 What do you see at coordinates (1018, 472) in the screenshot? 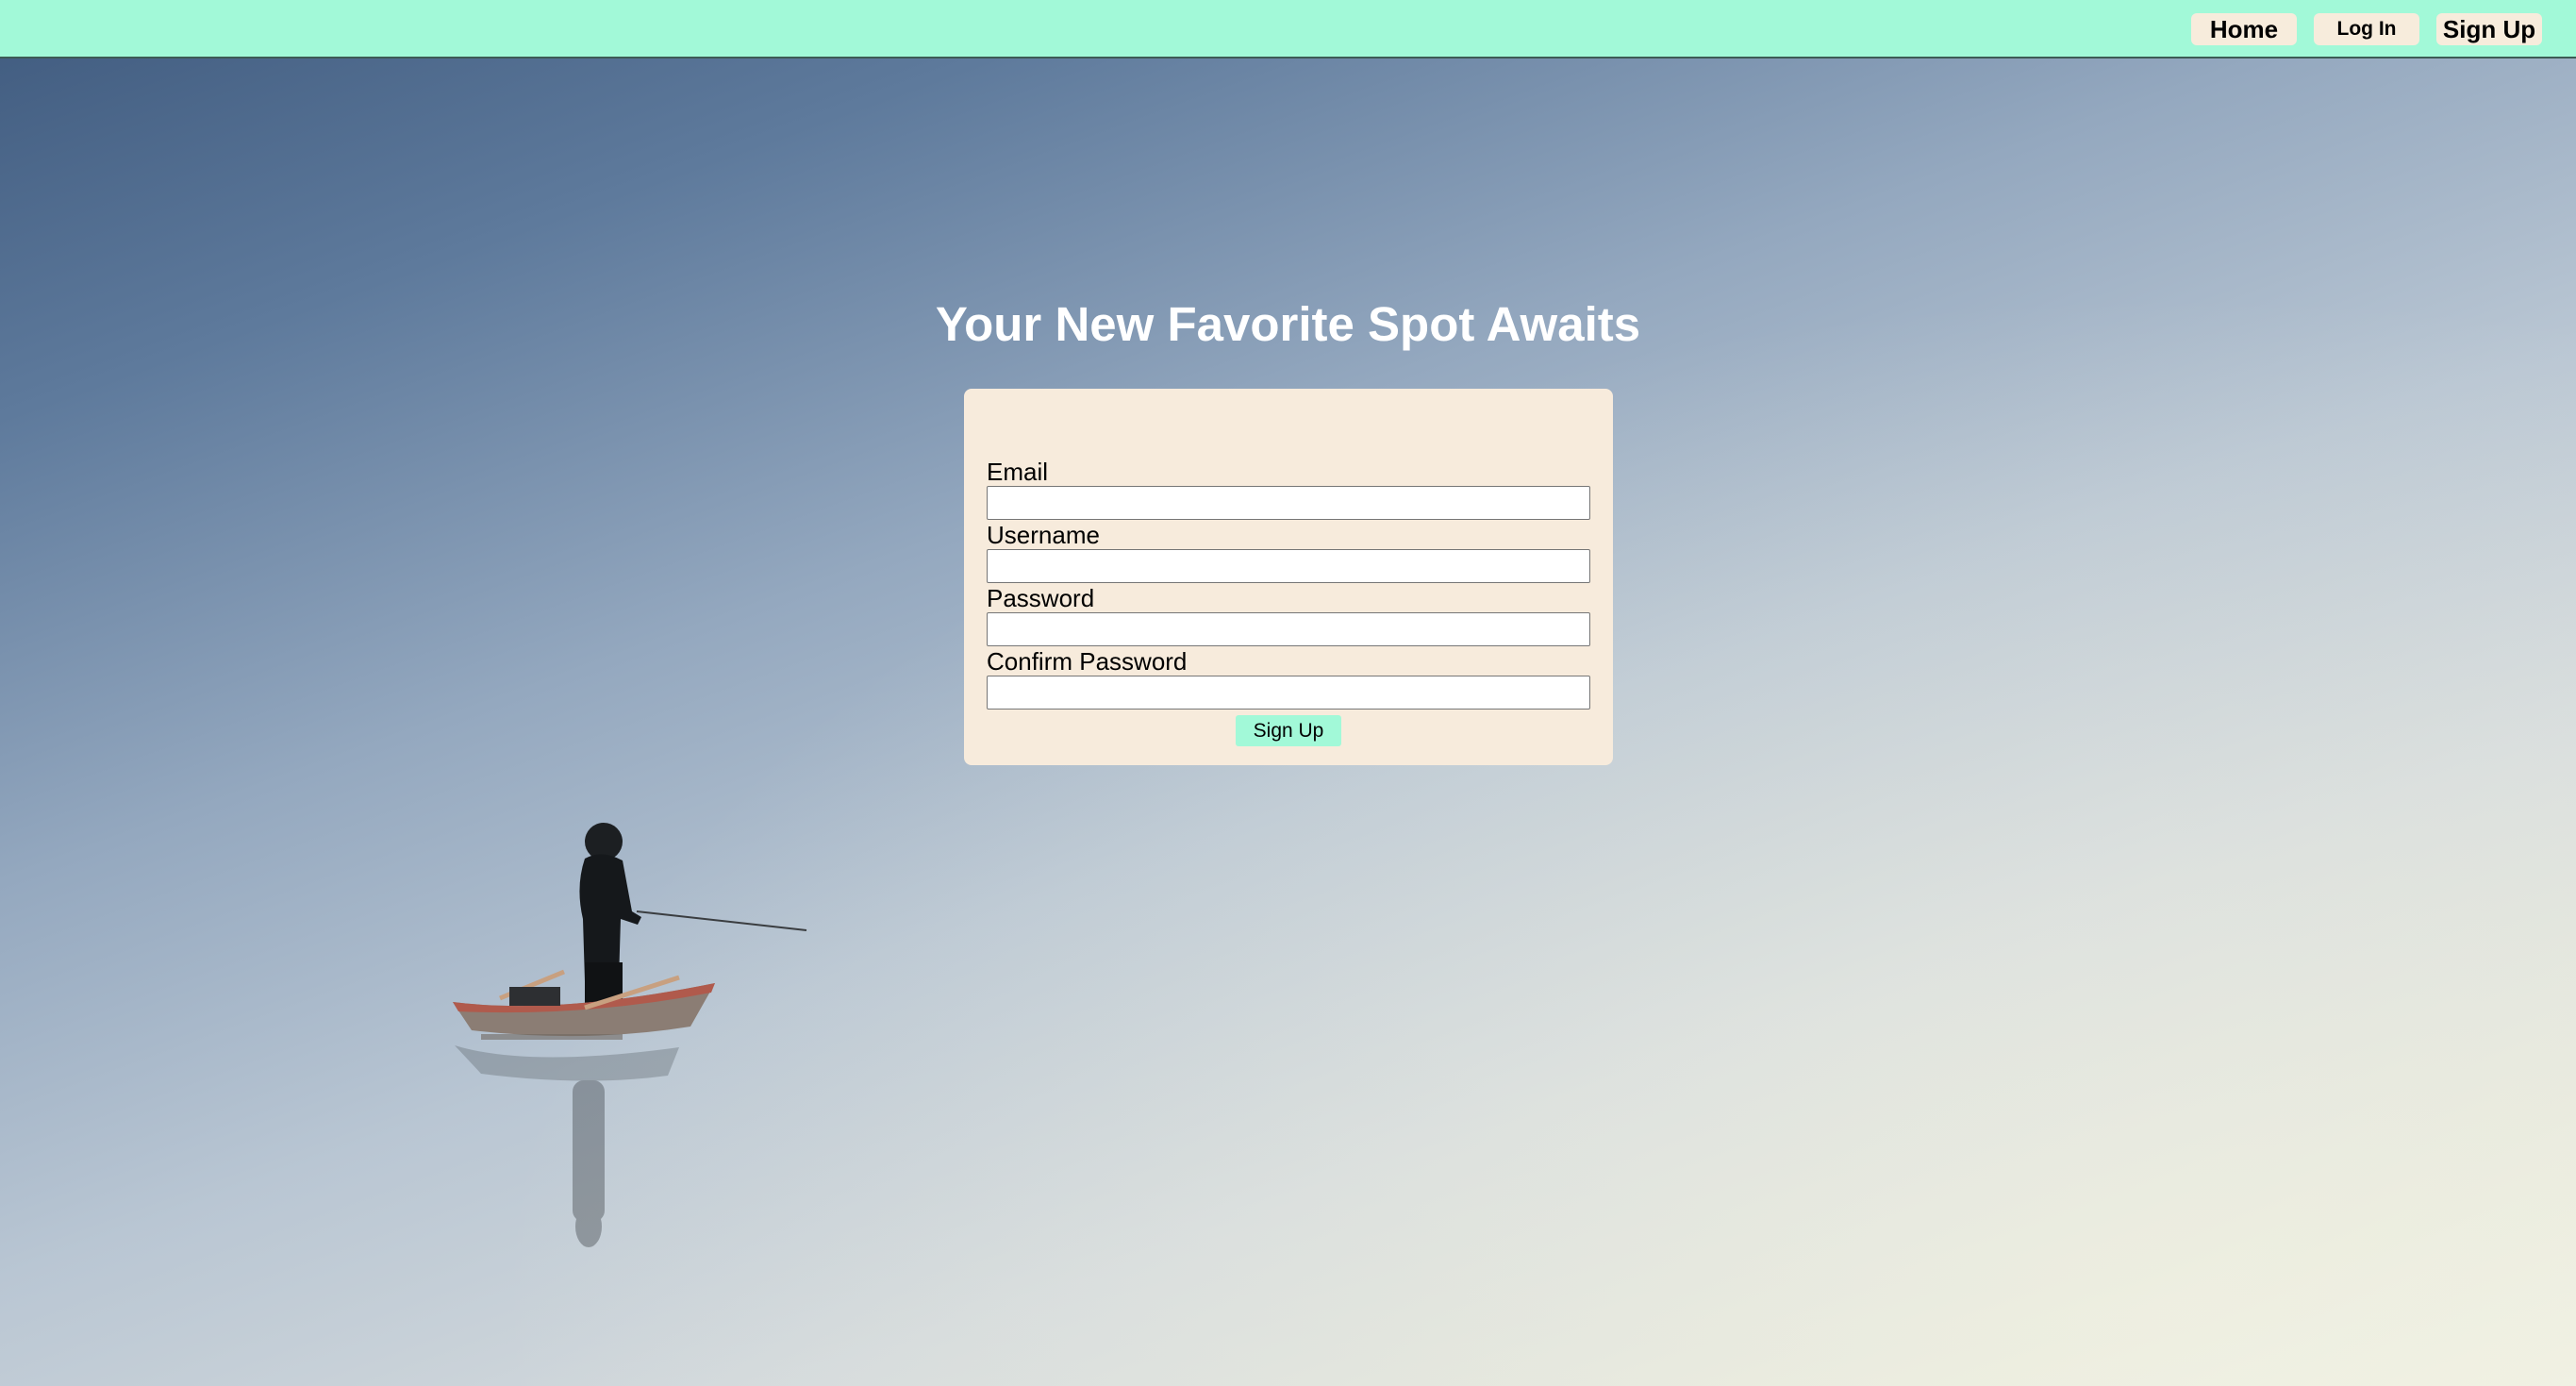
I see `email-label: Email` at bounding box center [1018, 472].